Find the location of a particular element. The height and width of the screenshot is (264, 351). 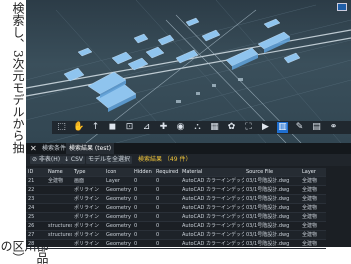

video-icon: ▶ is located at coordinates (265, 127).